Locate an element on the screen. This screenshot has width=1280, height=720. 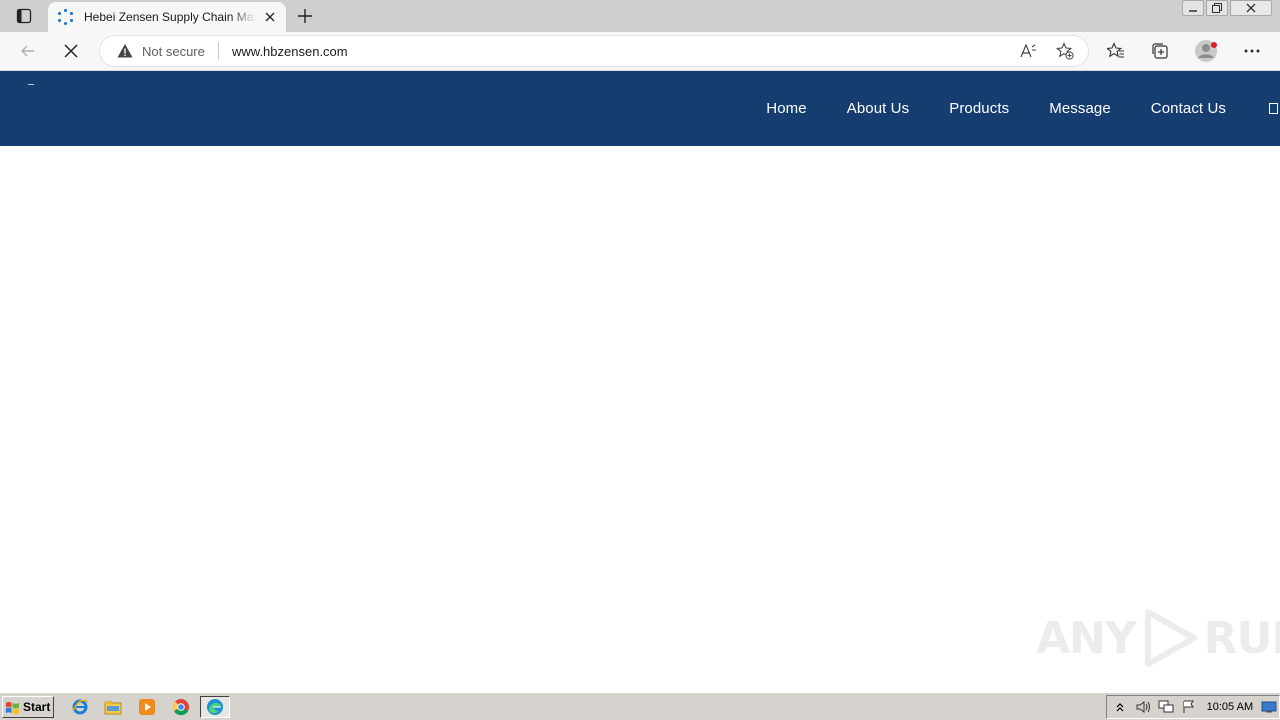
collections-icon is located at coordinates (1160, 51).